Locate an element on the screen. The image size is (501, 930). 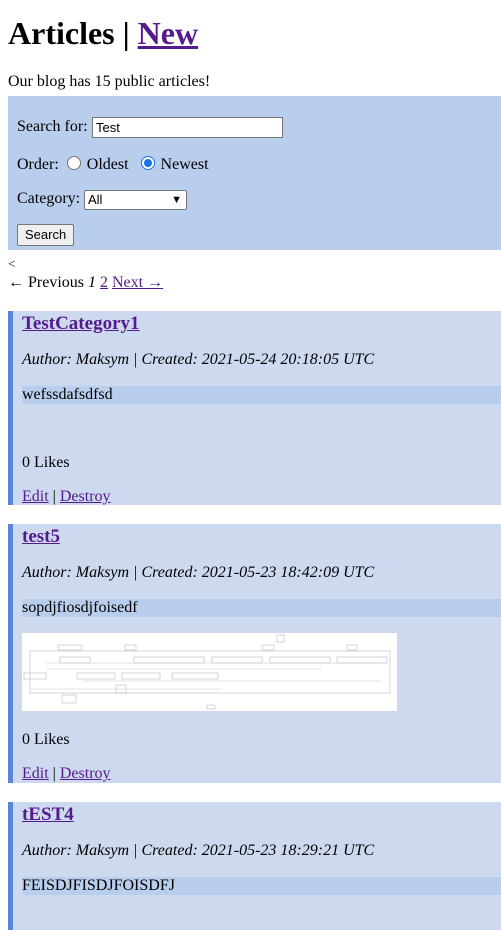
pagination-page-2: 2 is located at coordinates (104, 282).